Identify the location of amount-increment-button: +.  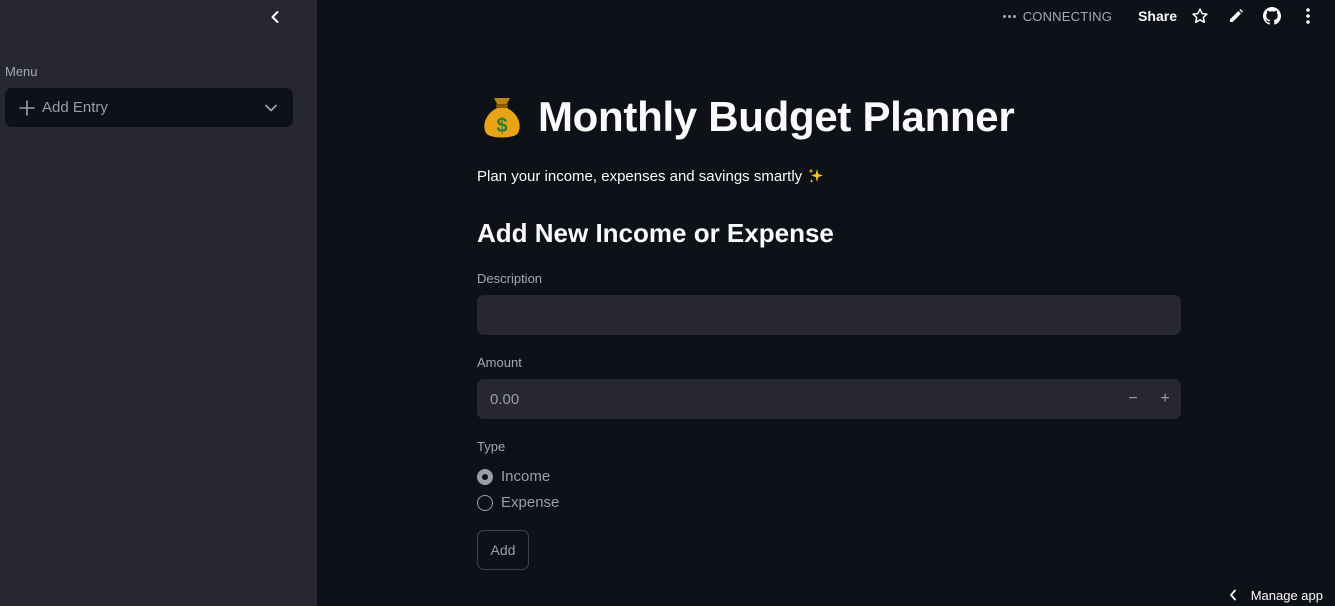
(1165, 399).